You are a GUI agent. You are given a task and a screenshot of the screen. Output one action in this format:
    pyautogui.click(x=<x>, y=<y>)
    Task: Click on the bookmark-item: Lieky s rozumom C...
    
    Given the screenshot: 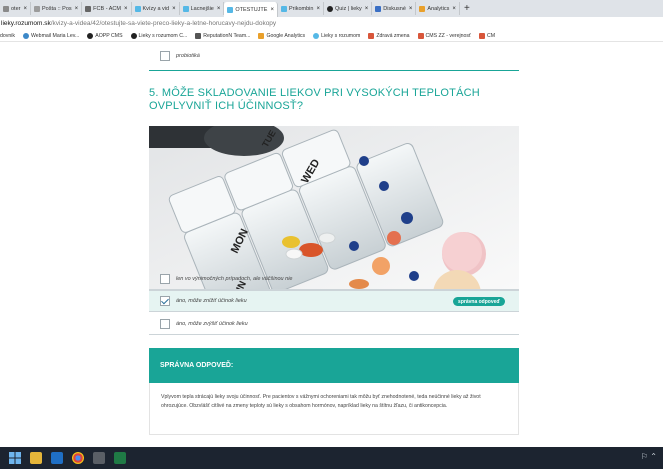 What is the action you would take?
    pyautogui.click(x=158, y=35)
    